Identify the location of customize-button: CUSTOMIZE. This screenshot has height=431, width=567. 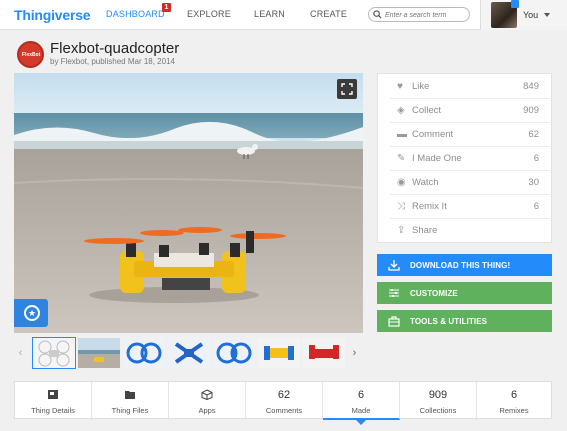
(464, 293).